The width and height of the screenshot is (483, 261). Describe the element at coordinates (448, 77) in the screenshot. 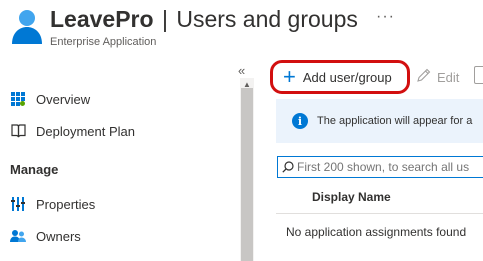

I see `edit-label: Edit` at that location.